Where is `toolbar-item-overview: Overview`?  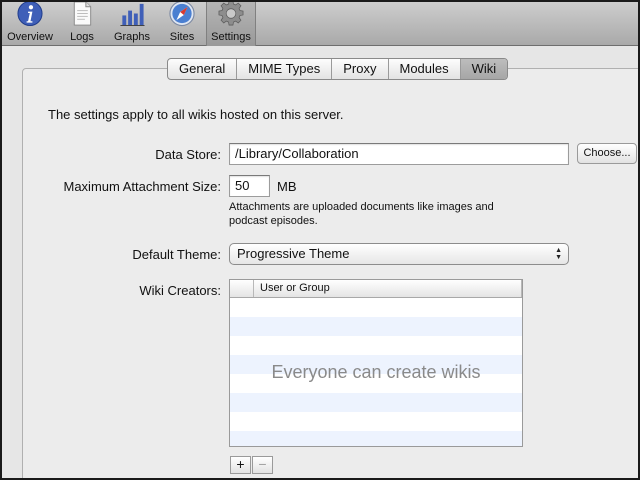
toolbar-item-overview: Overview is located at coordinates (30, 23).